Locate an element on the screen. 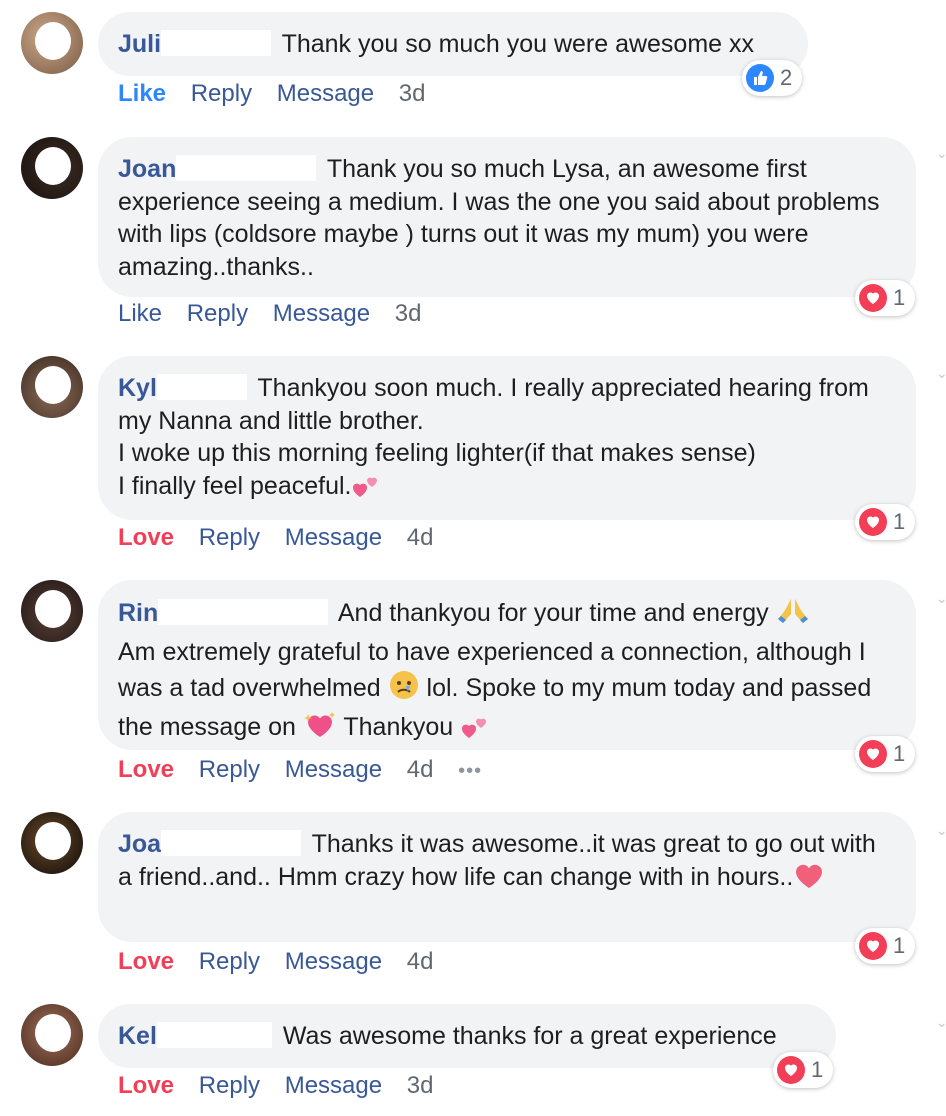 The image size is (946, 1116). comment-author: Rin is located at coordinates (138, 613).